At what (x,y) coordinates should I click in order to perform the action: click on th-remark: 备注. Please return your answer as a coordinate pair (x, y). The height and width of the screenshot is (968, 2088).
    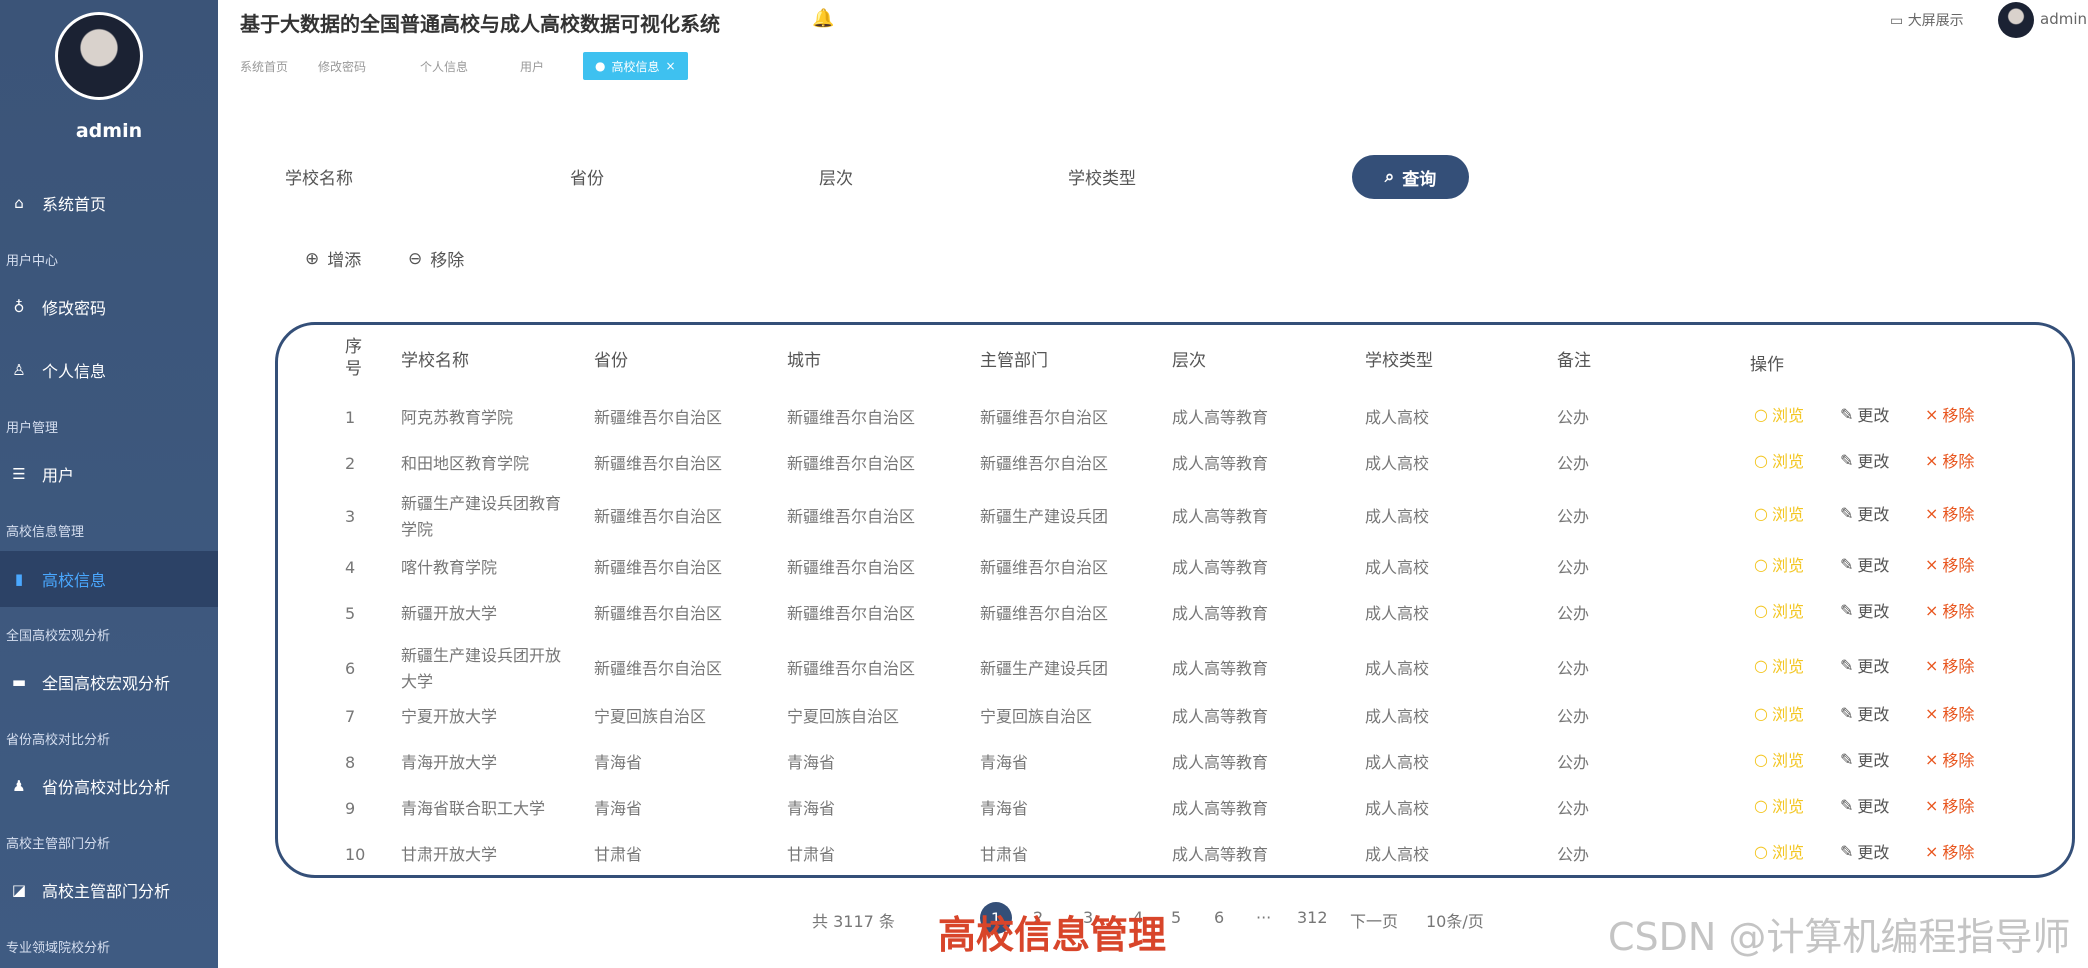
    Looking at the image, I should click on (1574, 358).